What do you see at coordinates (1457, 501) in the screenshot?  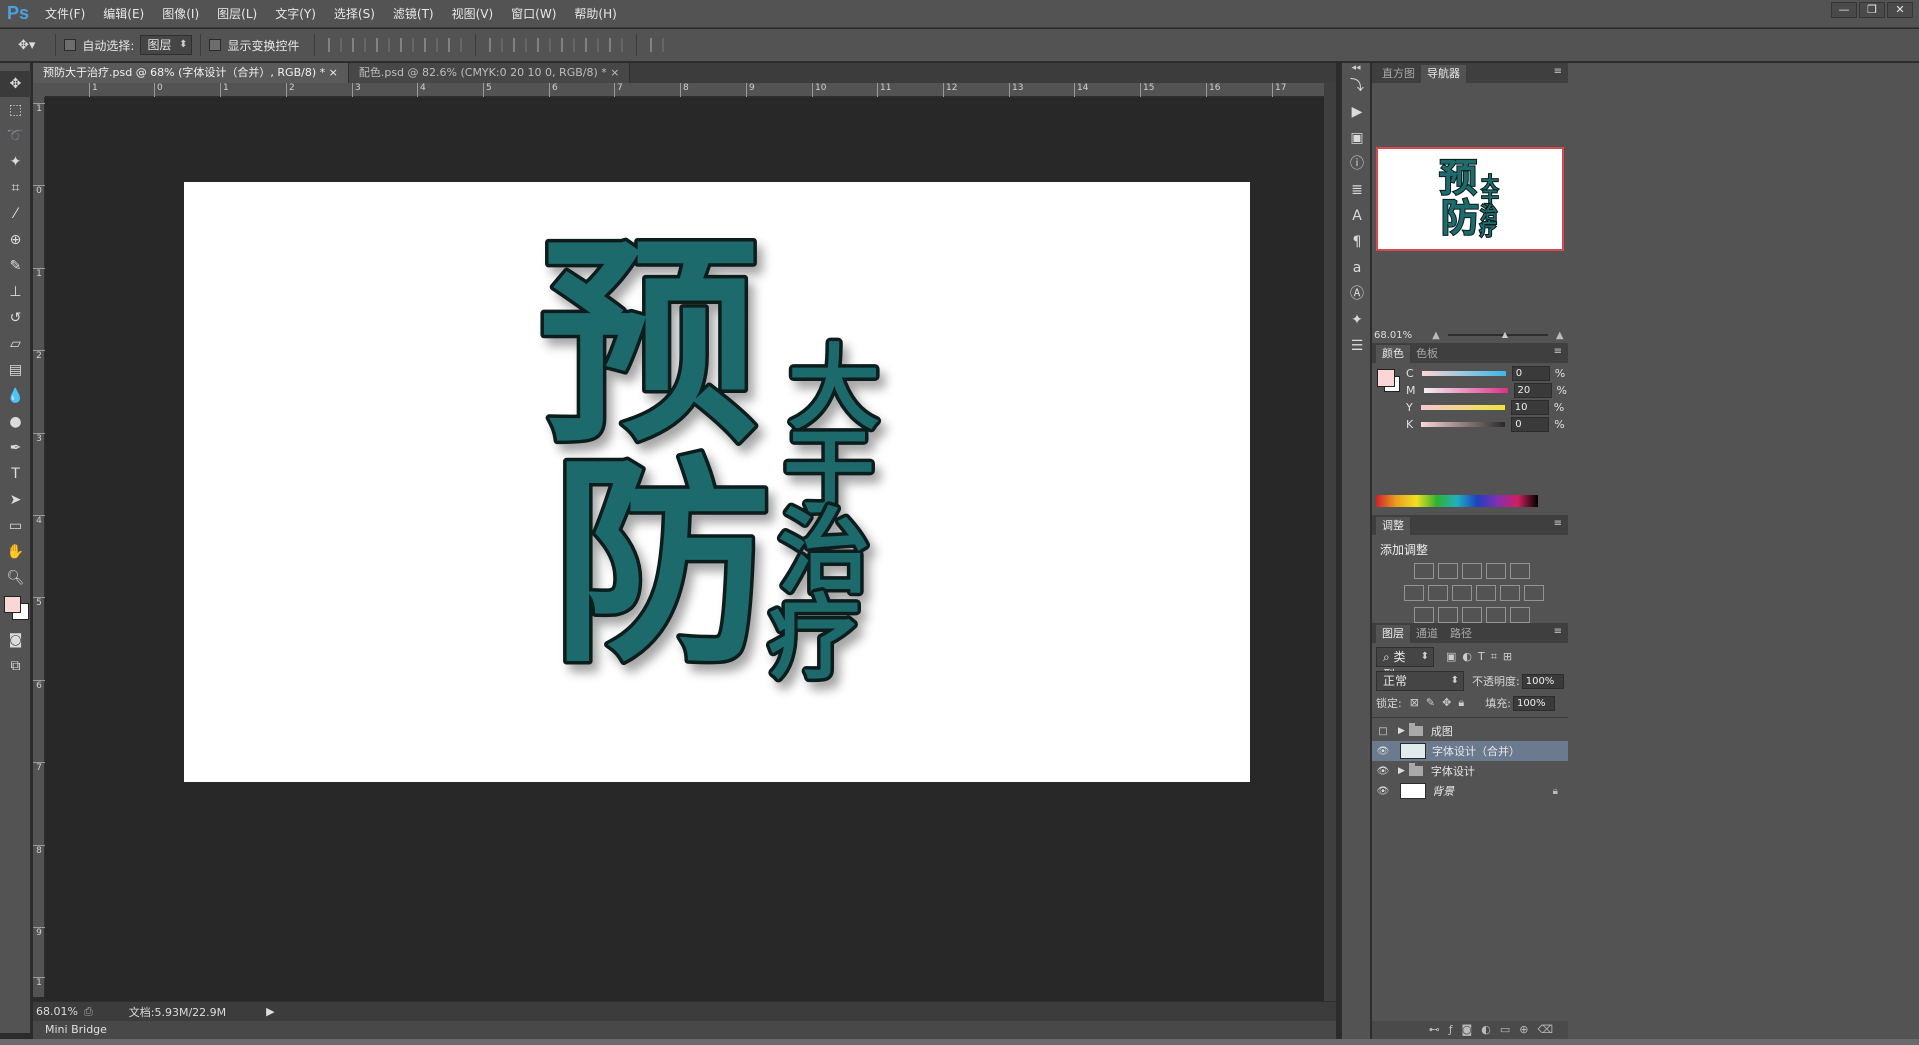 I see `color-spectrum` at bounding box center [1457, 501].